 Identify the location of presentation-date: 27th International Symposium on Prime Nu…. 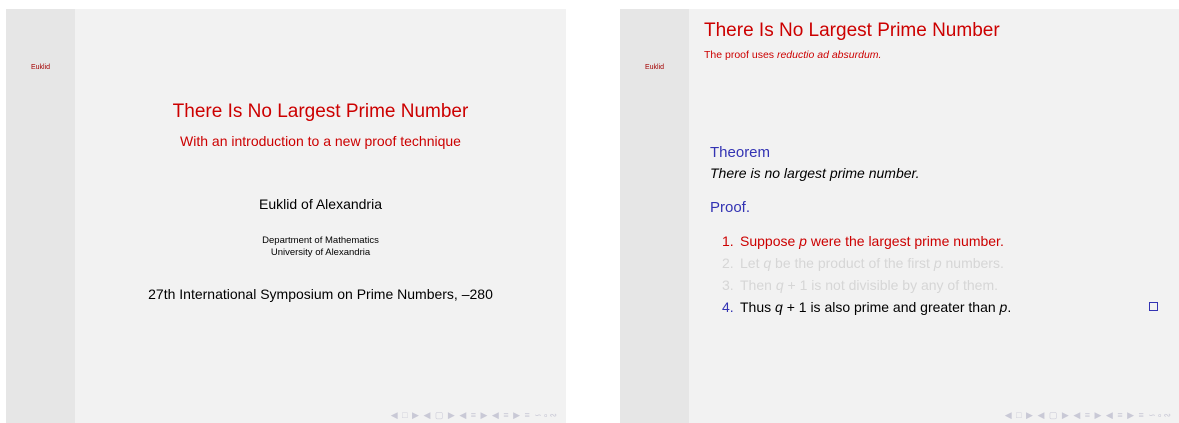
(320, 294).